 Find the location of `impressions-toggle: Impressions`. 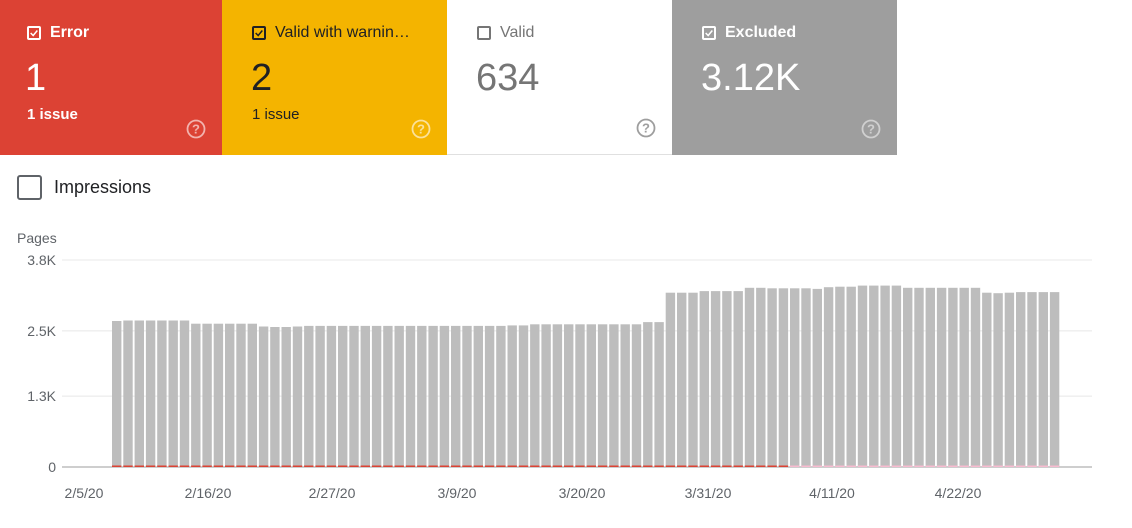

impressions-toggle: Impressions is located at coordinates (84, 187).